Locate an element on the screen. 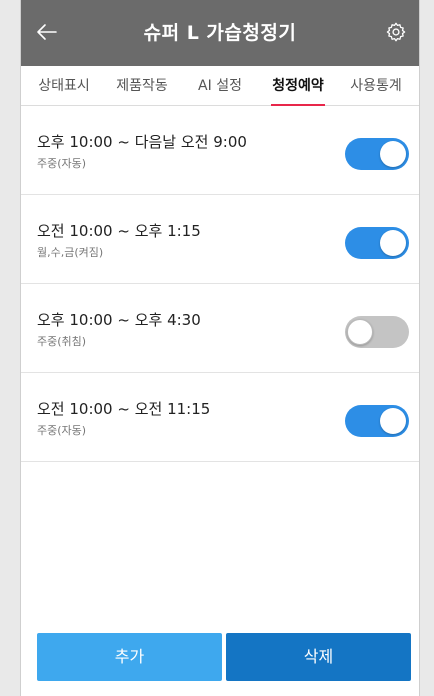  schedule-time: 오후 10:00 ~ 다음날 오전 9:00 is located at coordinates (142, 142).